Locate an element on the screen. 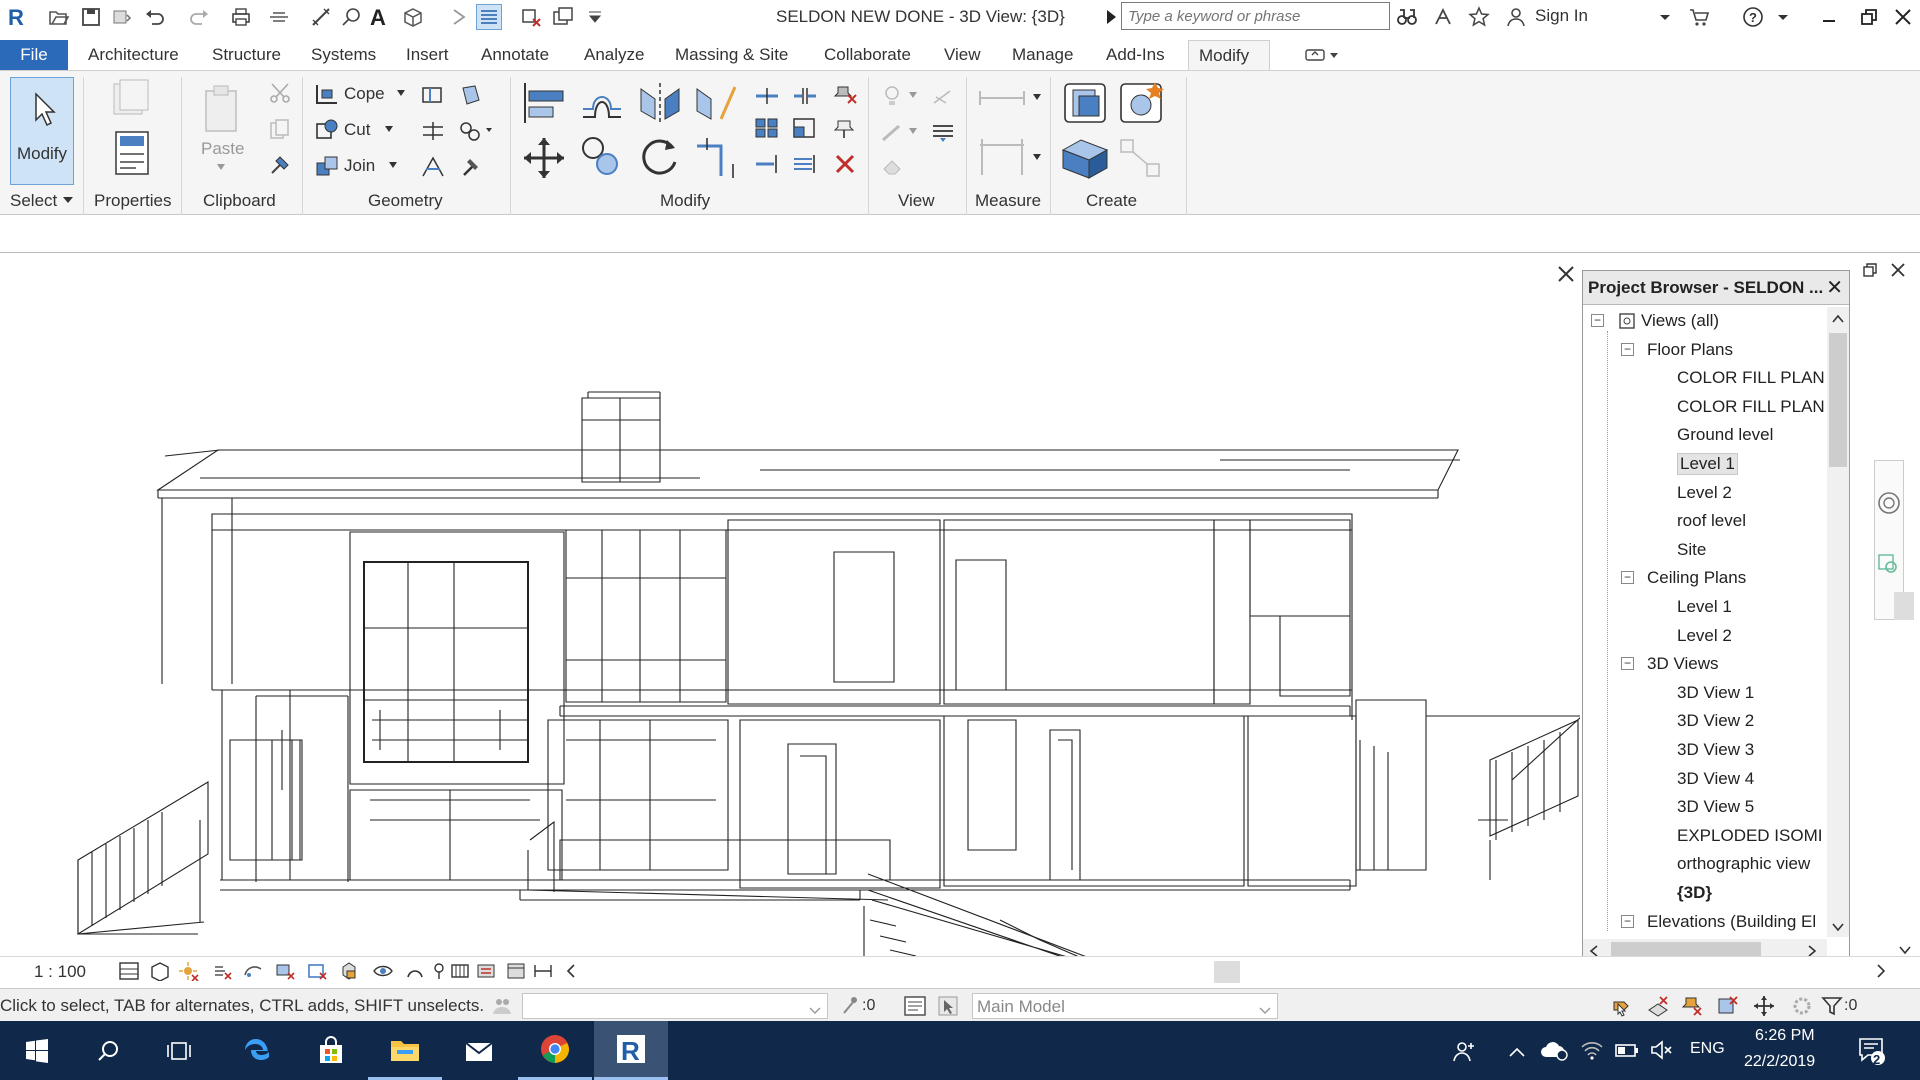 The image size is (1920, 1080). close-hidden-windows-icon is located at coordinates (531, 17).